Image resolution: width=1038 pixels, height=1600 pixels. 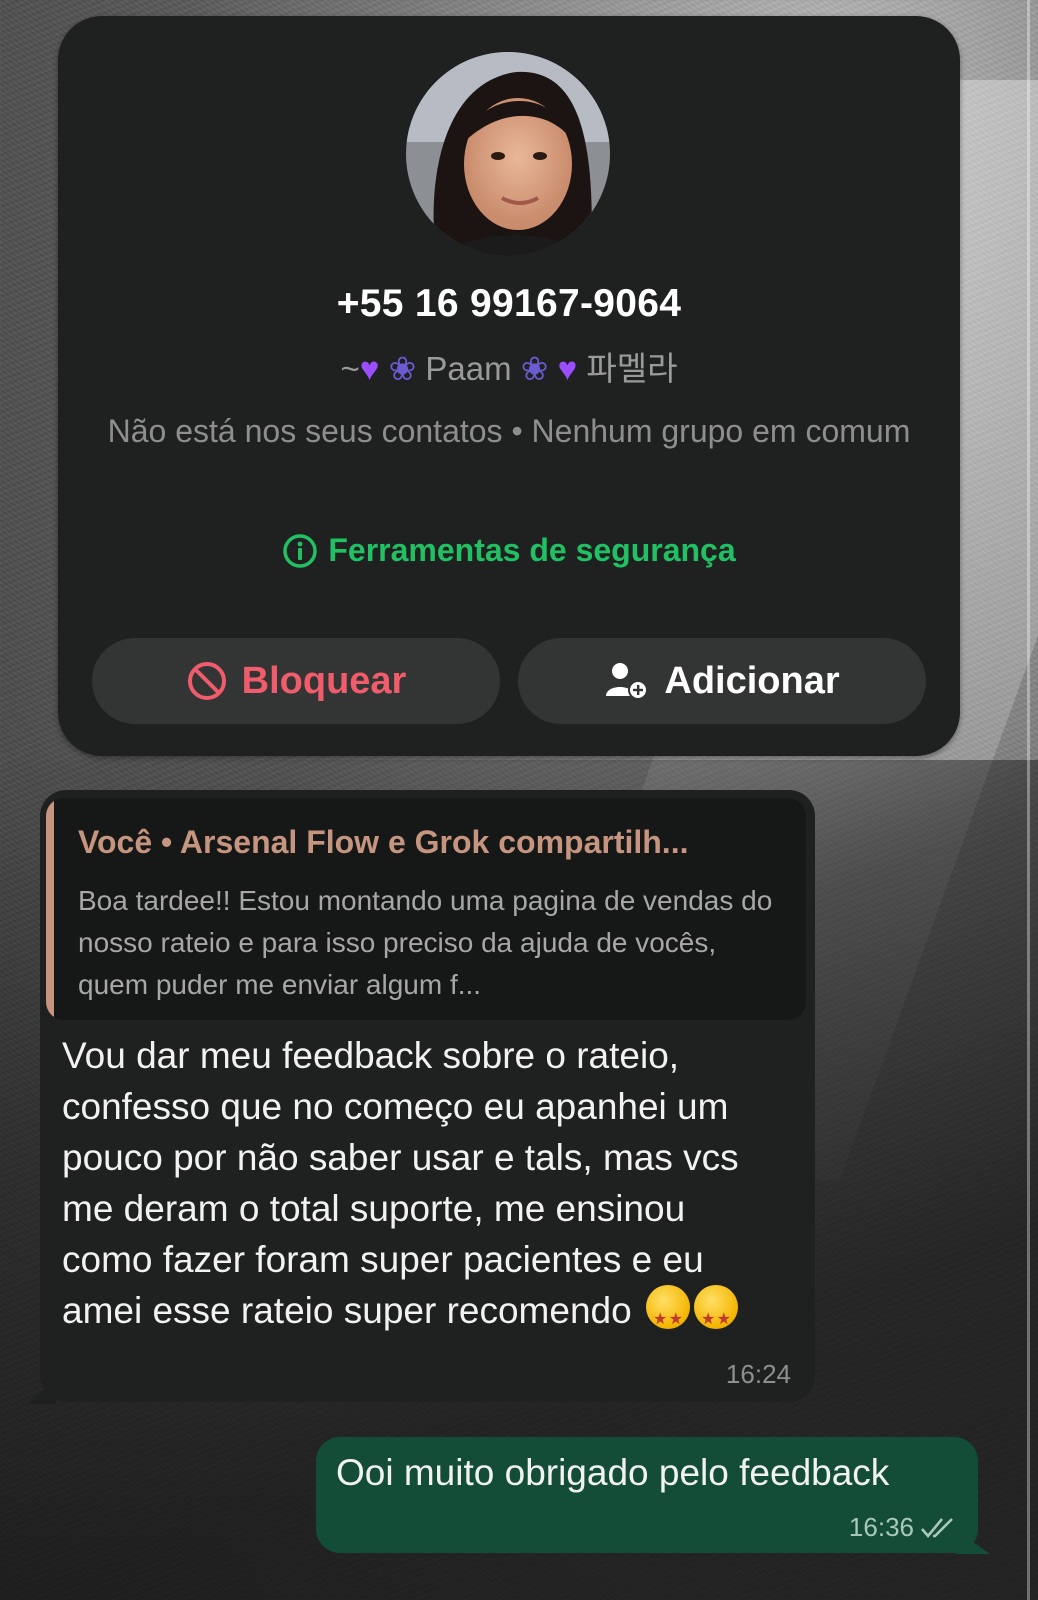 I want to click on safety-tools-label: Ferramentas de segurança, so click(x=532, y=550).